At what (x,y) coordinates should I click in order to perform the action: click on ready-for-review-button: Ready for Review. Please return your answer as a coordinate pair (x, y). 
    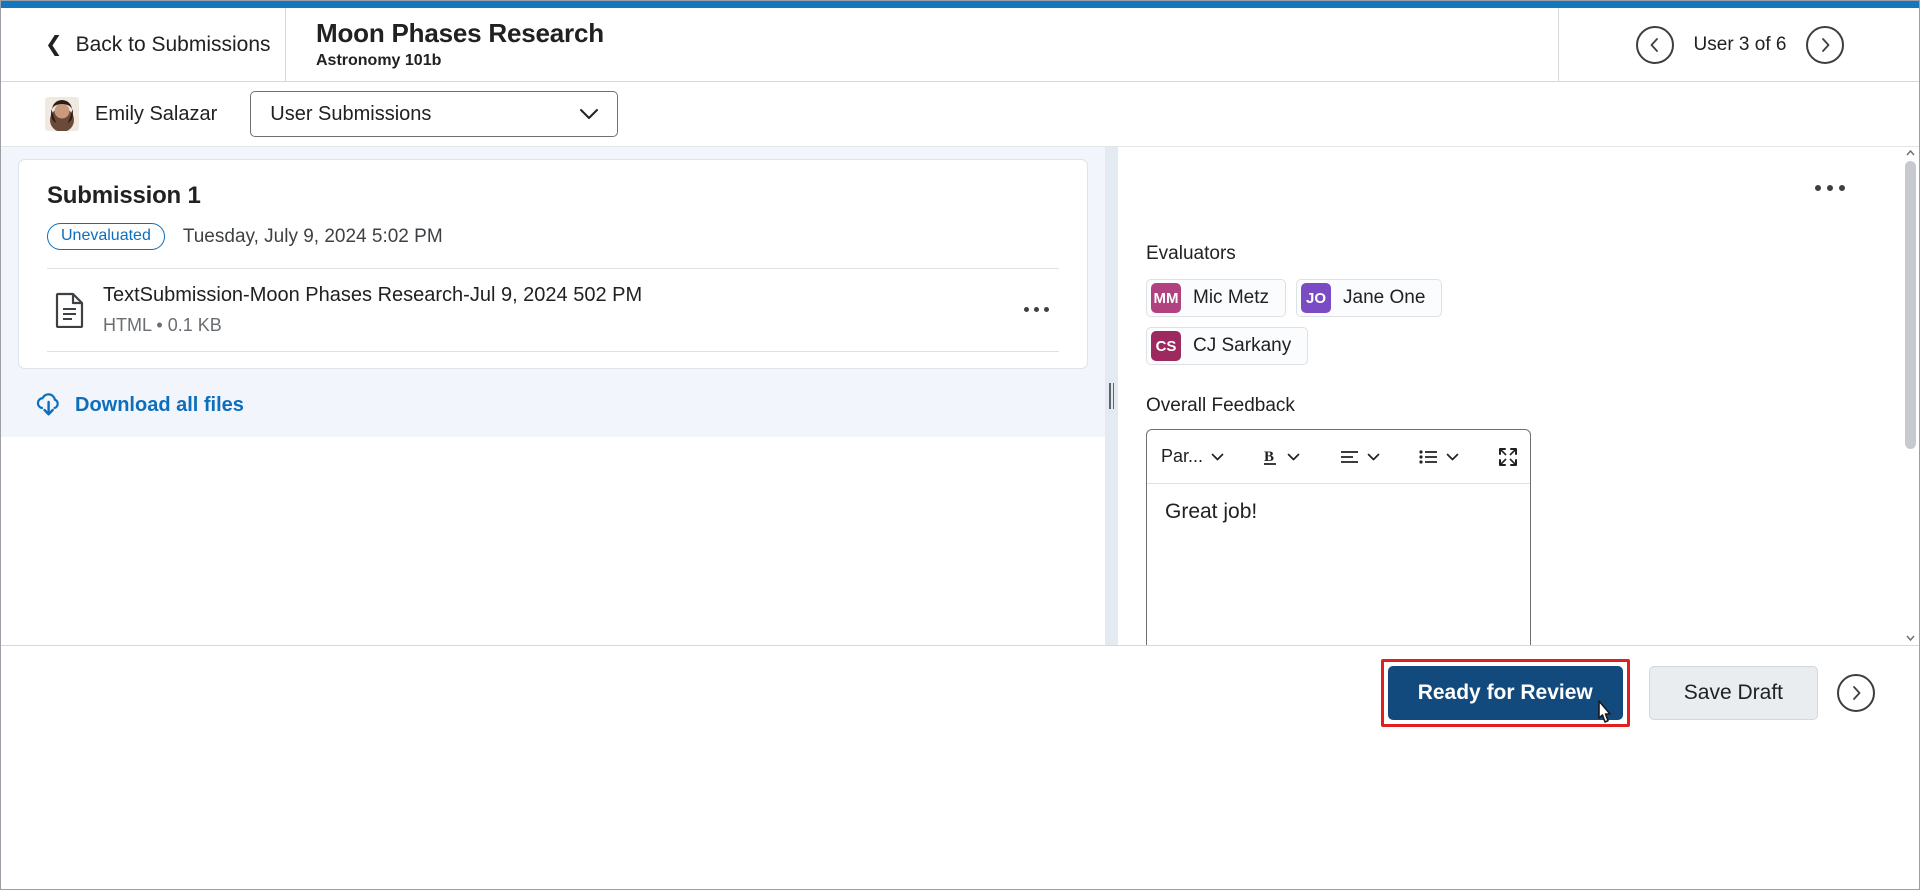
    Looking at the image, I should click on (1505, 693).